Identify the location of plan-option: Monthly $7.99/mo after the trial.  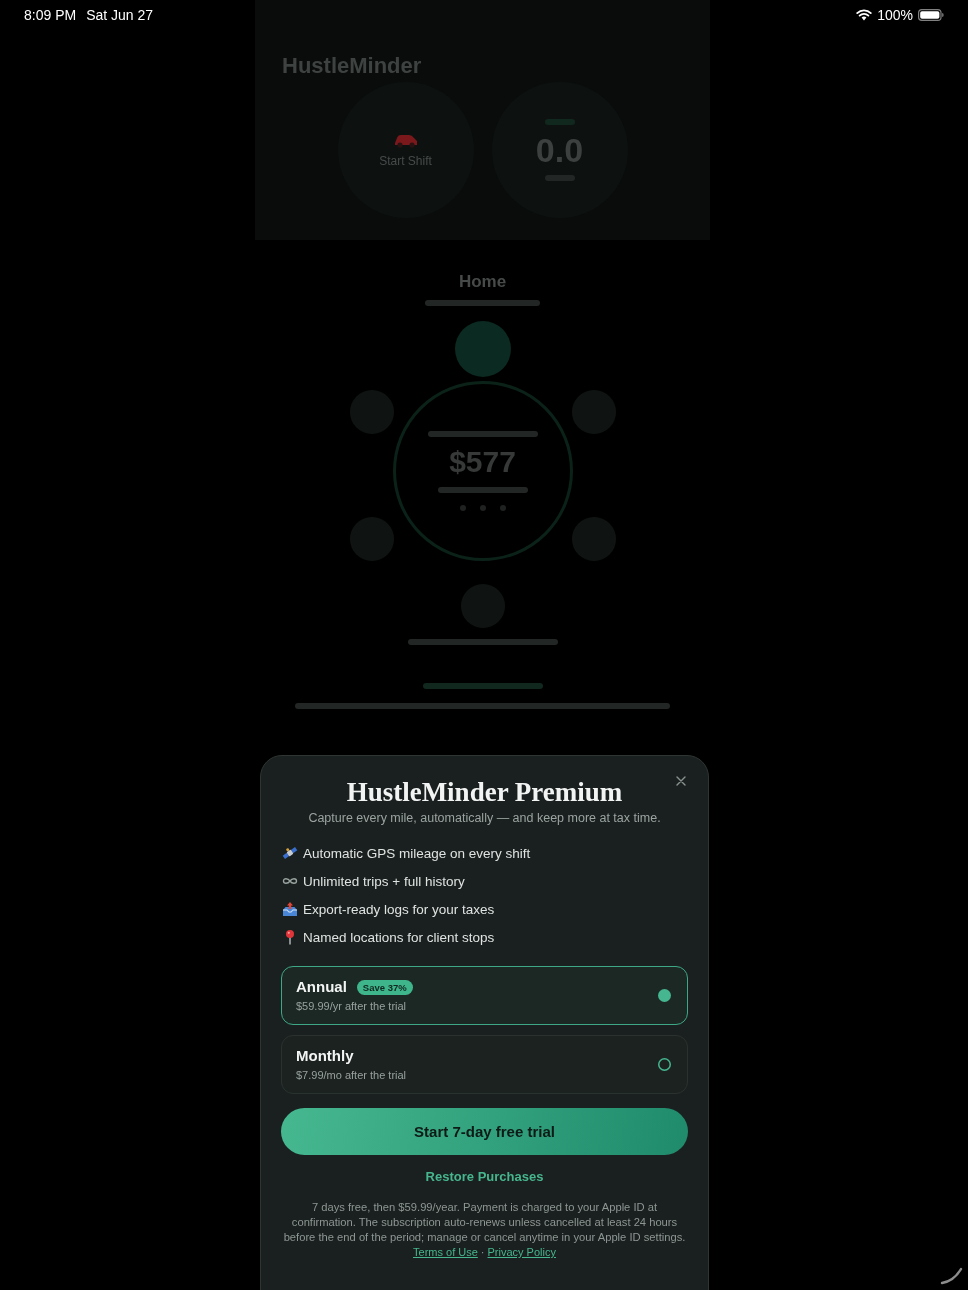
(484, 1064).